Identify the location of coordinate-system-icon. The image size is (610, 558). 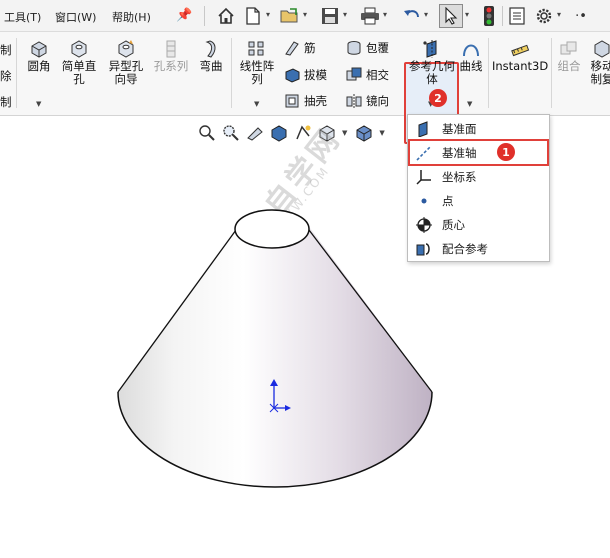
(423, 177).